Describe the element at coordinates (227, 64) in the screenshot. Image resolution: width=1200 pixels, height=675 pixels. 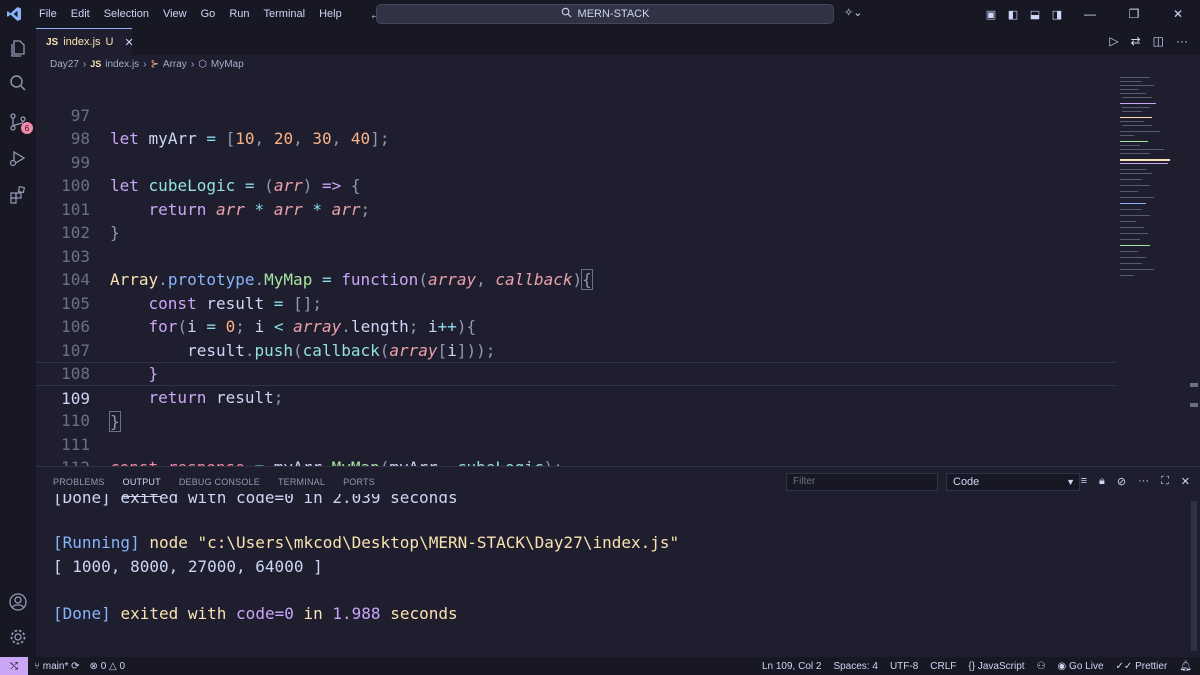
I see `breadcrumb-symbol-mymap: MyMap` at that location.